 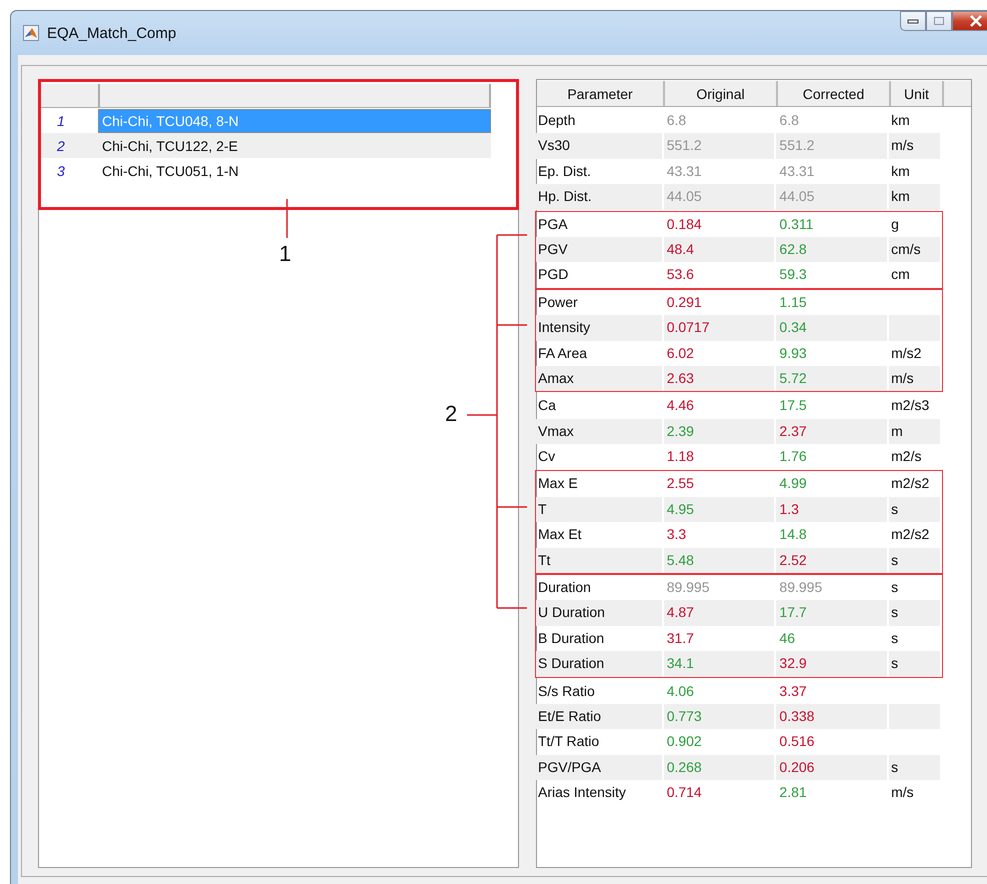 What do you see at coordinates (915, 197) in the screenshot?
I see `unit-cell: km` at bounding box center [915, 197].